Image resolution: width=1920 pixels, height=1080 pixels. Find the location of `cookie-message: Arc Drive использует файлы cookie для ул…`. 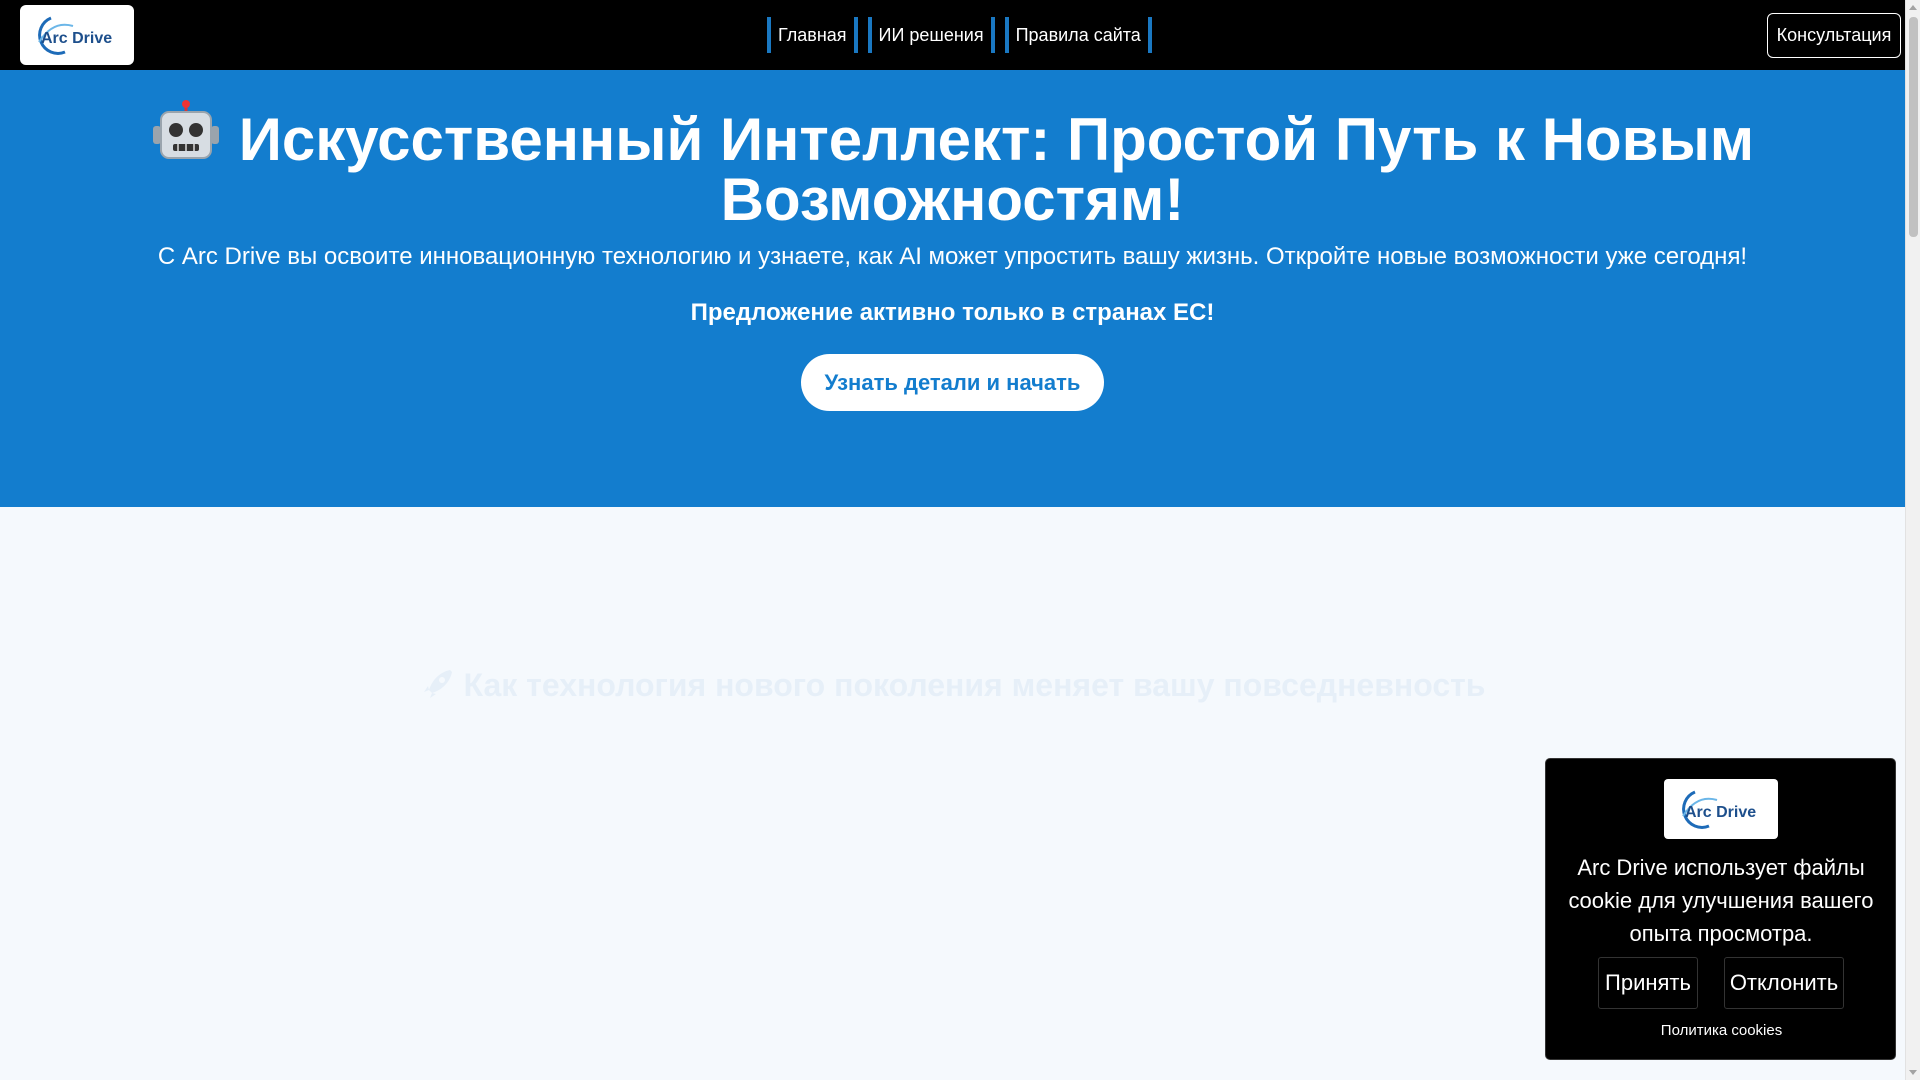

cookie-message: Arc Drive использует файлы cookie для ул… is located at coordinates (1721, 900).